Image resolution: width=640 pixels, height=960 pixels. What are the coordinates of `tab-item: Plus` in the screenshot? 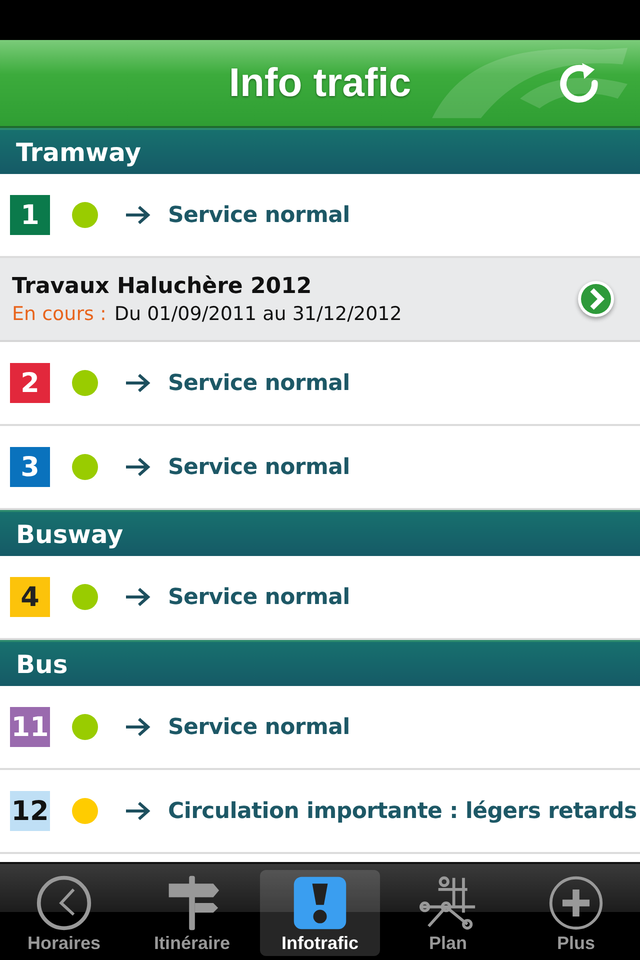 It's located at (576, 913).